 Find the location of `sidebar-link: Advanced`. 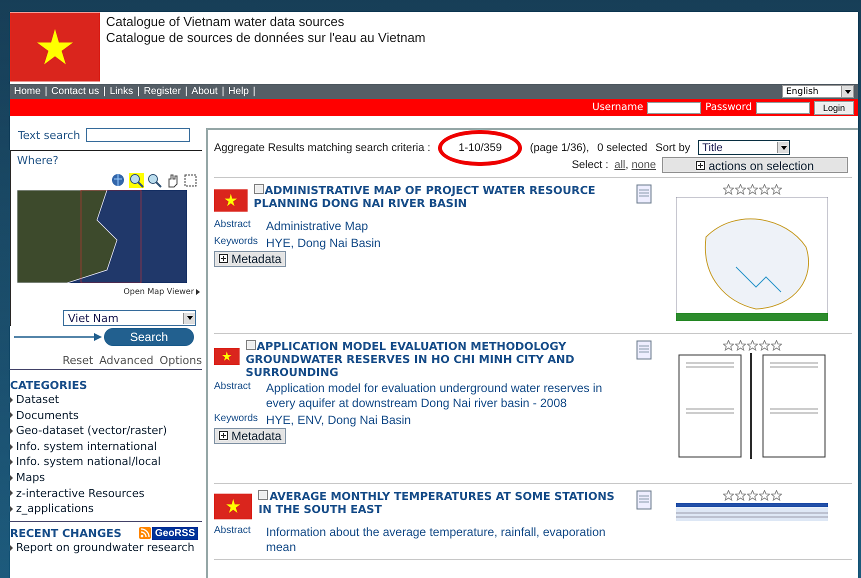

sidebar-link: Advanced is located at coordinates (126, 360).